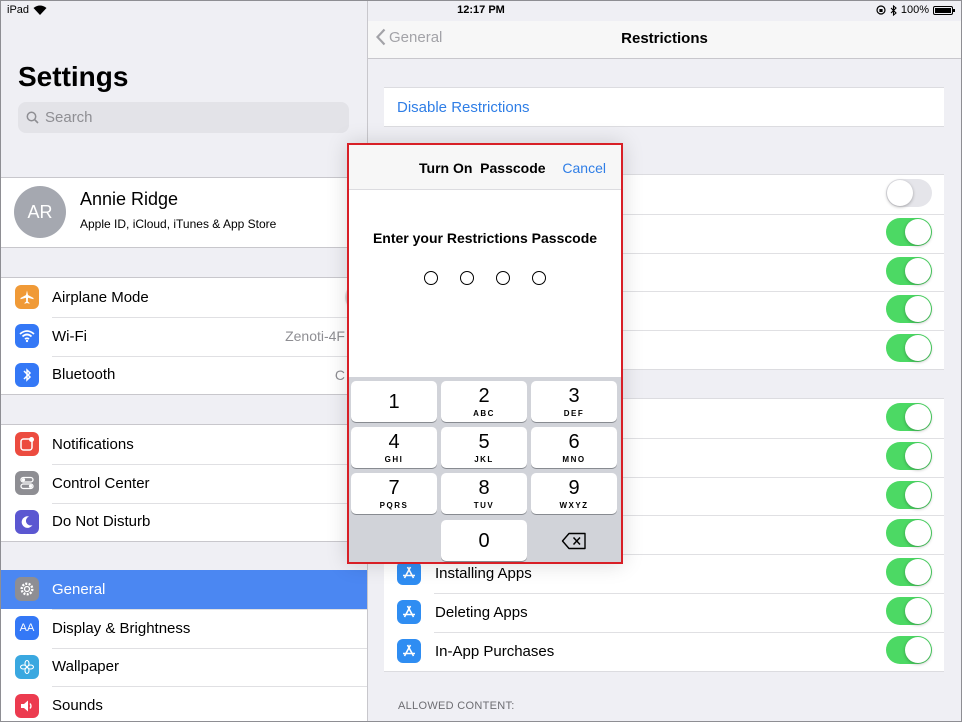  Describe the element at coordinates (121, 628) in the screenshot. I see `sidebar-item-label: Display & Brightness` at that location.